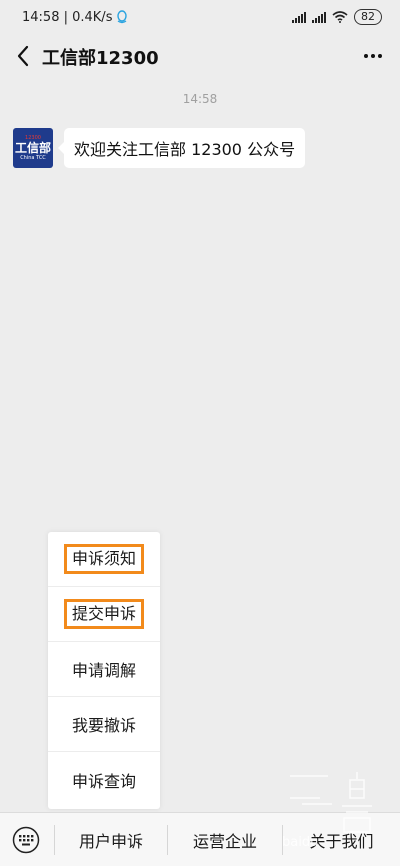 The image size is (400, 866). I want to click on bottom-menu-bar: 用户申诉 运营企业 关于我们, so click(200, 839).